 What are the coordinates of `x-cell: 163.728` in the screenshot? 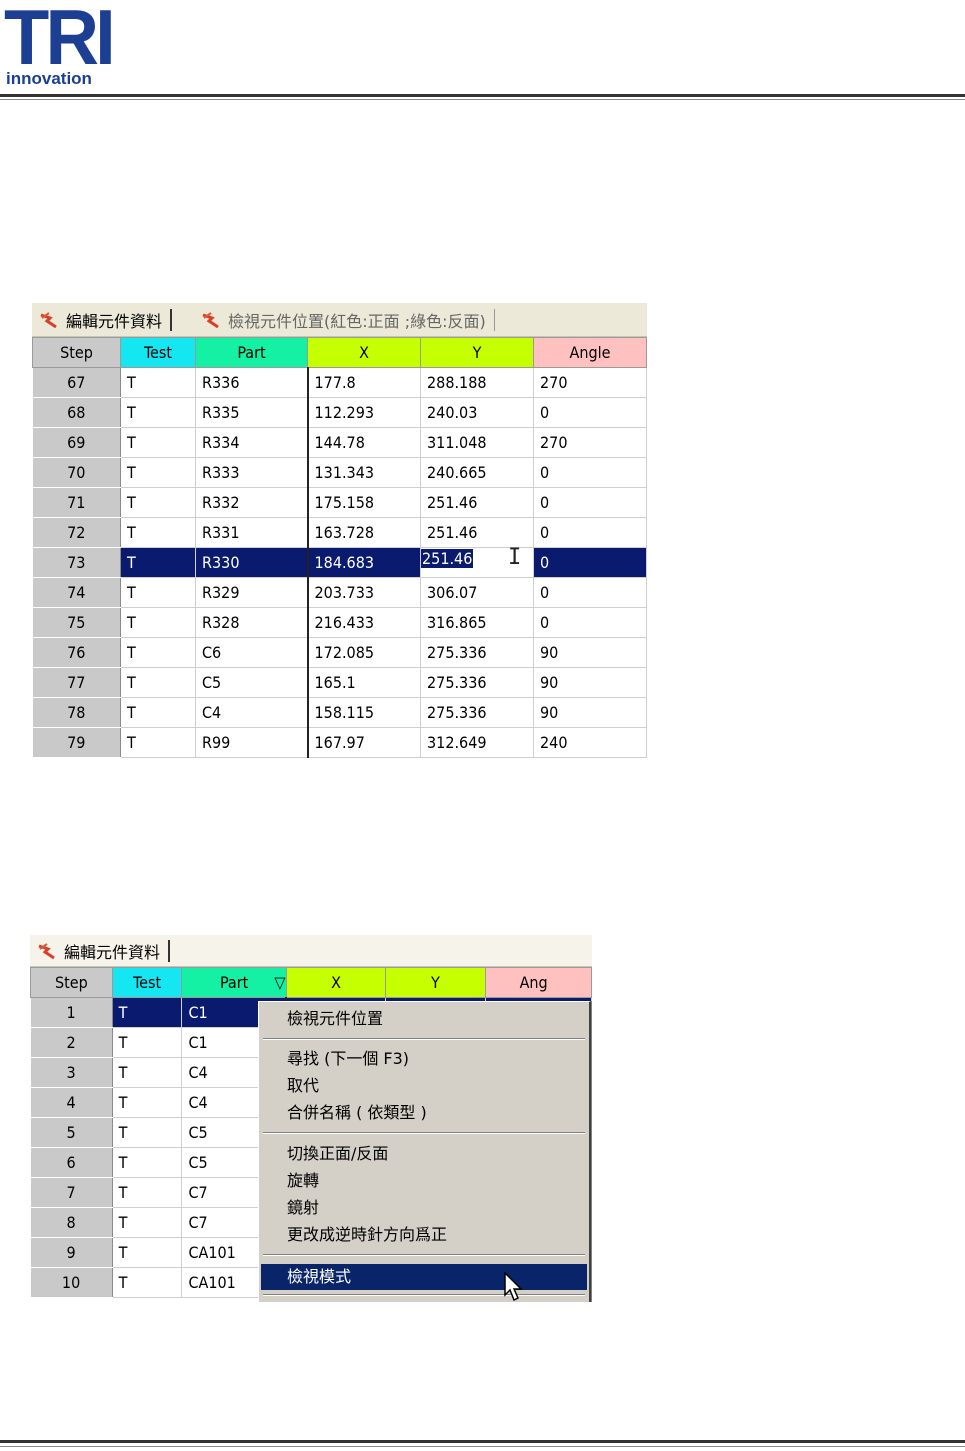 It's located at (364, 532).